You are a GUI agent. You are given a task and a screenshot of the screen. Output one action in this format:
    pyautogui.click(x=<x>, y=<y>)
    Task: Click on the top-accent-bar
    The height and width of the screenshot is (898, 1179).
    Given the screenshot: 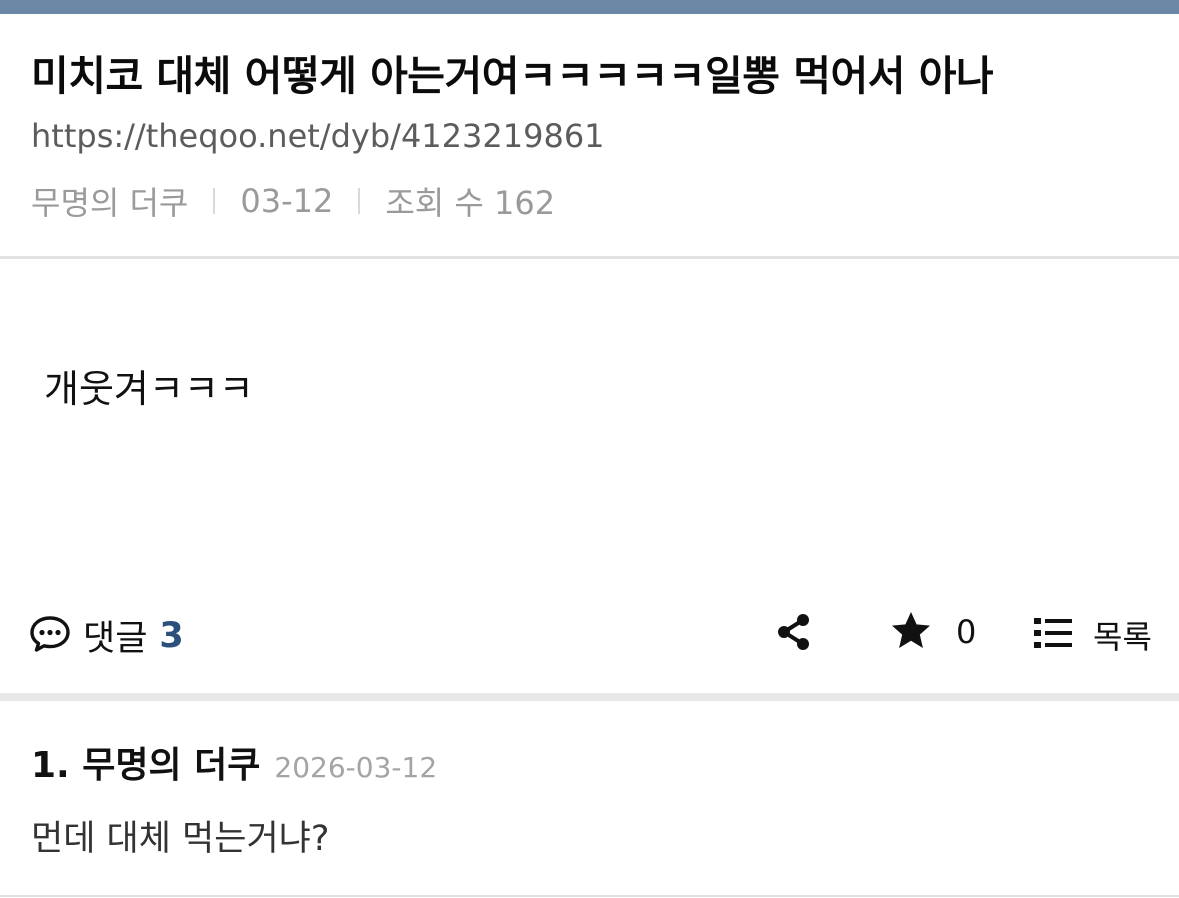 What is the action you would take?
    pyautogui.click(x=589, y=7)
    